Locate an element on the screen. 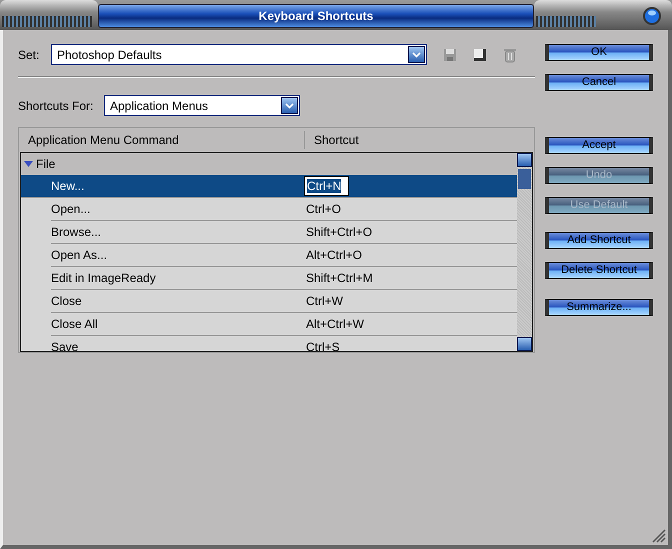  table-row: Browse... Shift+Ctrl+O is located at coordinates (284, 232).